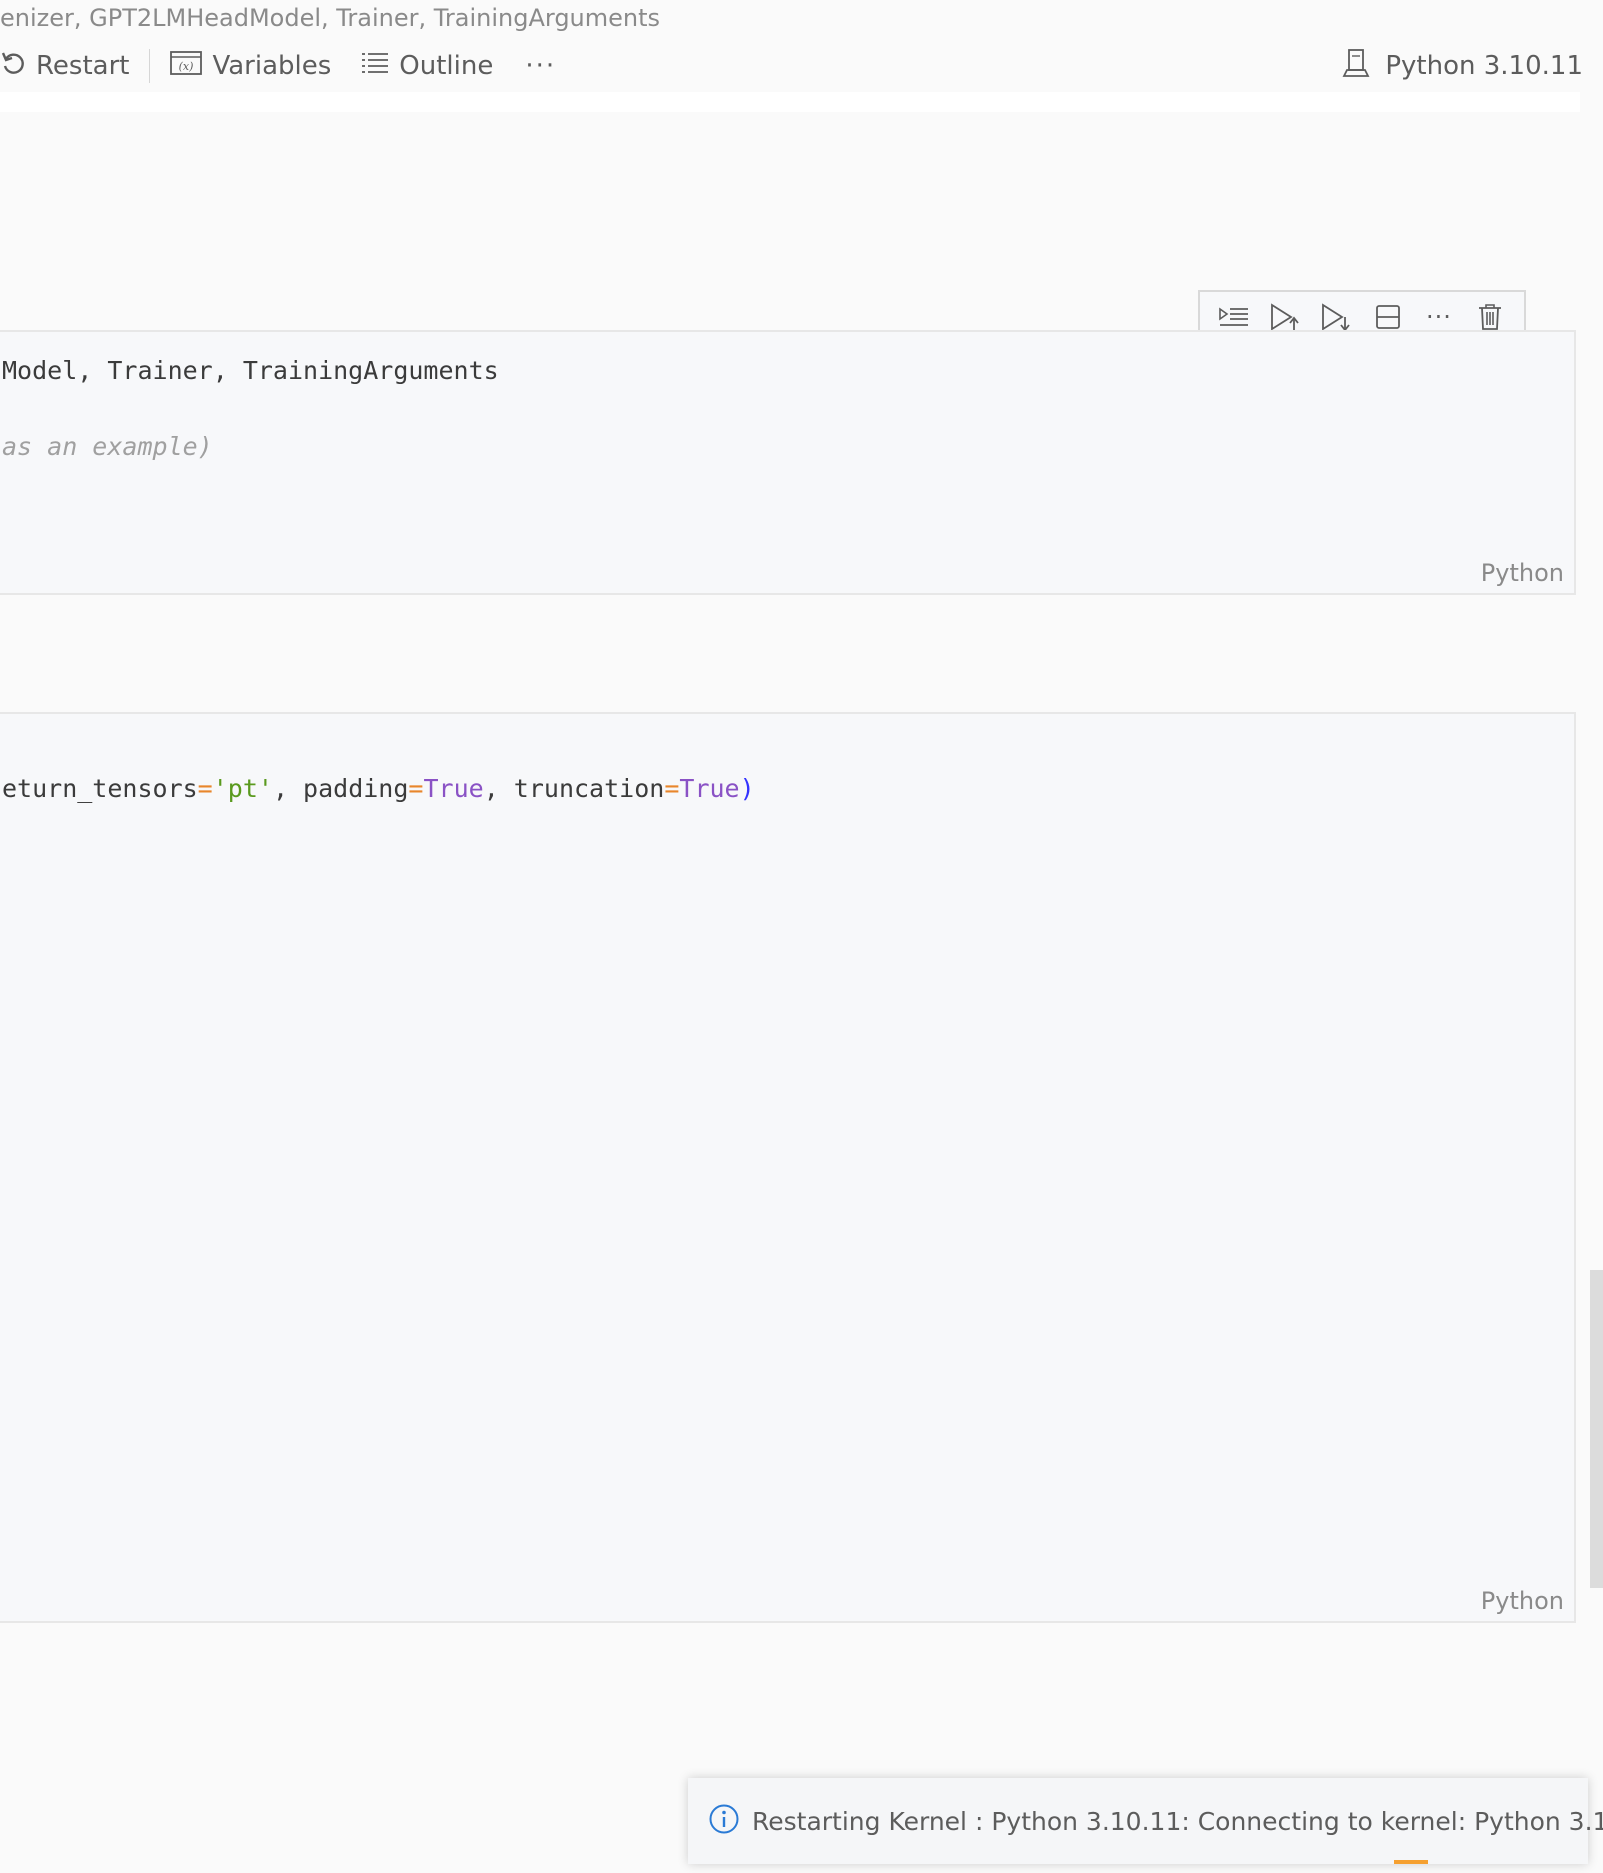 Image resolution: width=1603 pixels, height=1873 pixels. What do you see at coordinates (446, 66) in the screenshot?
I see `outline-label: Outline` at bounding box center [446, 66].